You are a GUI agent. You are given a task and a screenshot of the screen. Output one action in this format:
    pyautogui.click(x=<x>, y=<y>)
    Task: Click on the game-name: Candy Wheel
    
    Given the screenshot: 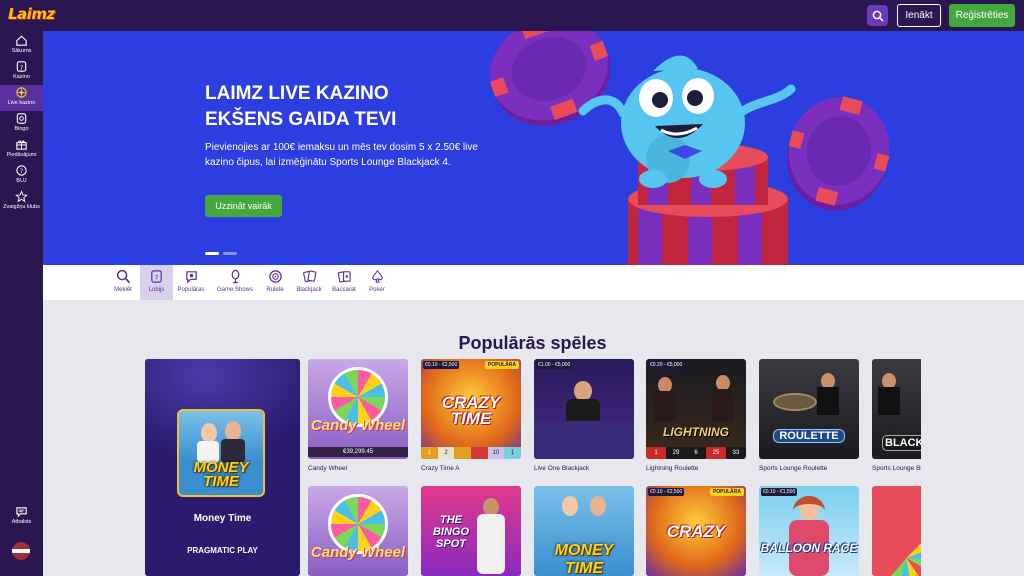 What is the action you would take?
    pyautogui.click(x=328, y=468)
    